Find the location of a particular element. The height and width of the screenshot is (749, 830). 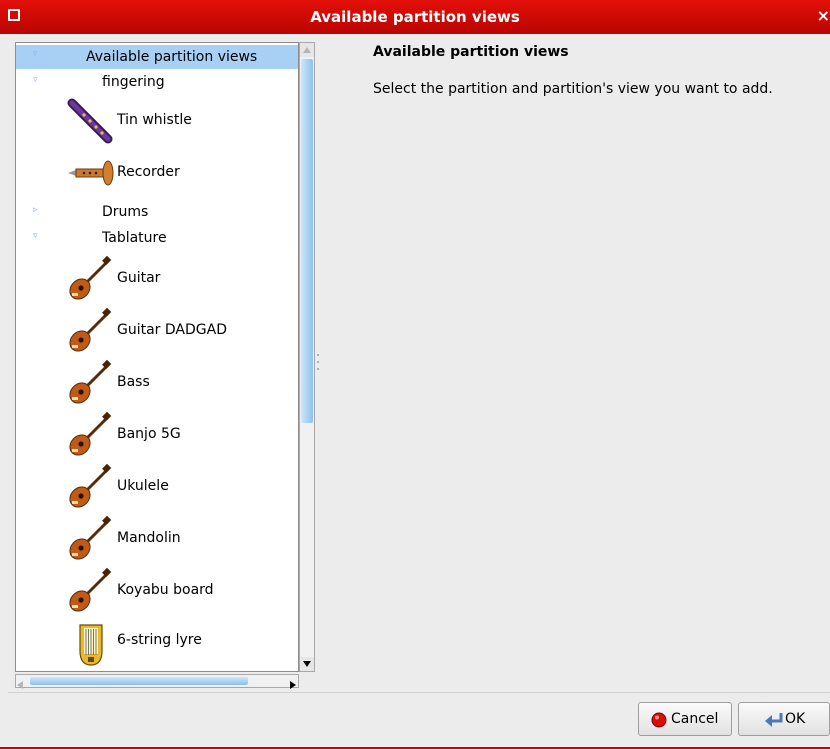

tree-item-available-partition-views: ▿ Available partition views is located at coordinates (157, 57).